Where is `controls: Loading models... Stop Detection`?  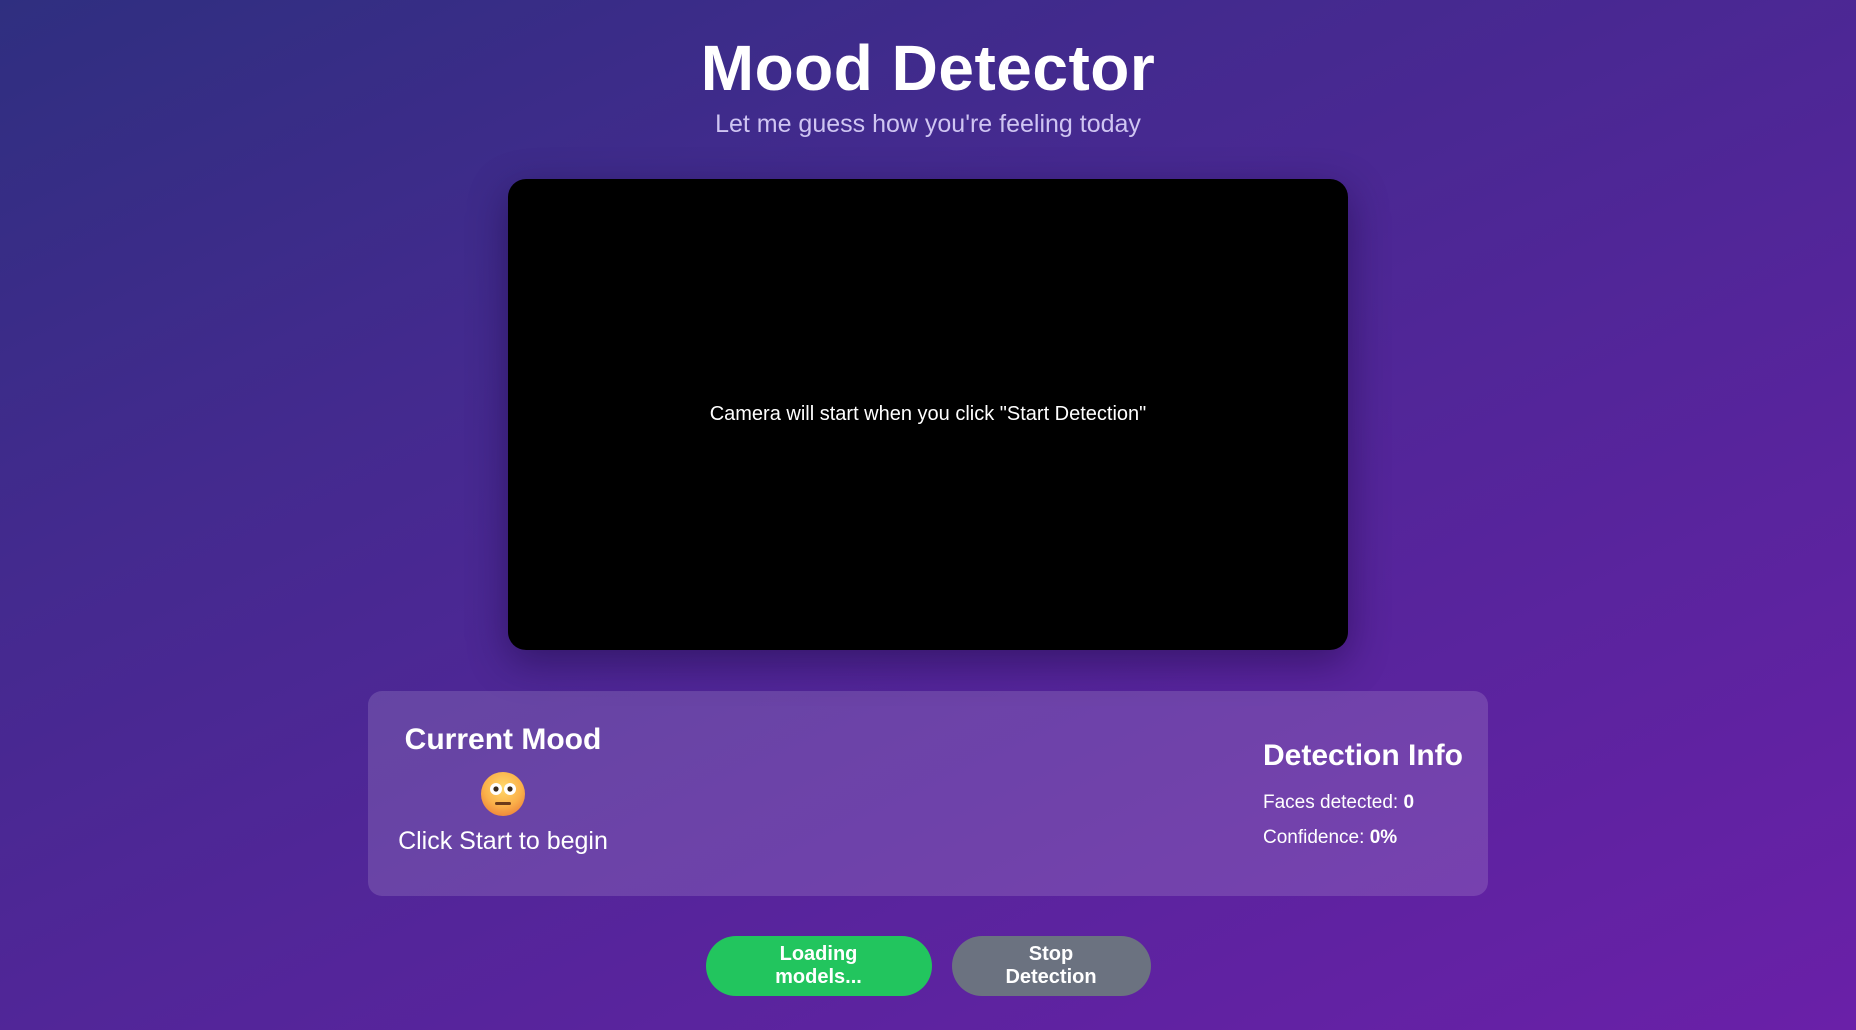
controls: Loading models... Stop Detection is located at coordinates (928, 966).